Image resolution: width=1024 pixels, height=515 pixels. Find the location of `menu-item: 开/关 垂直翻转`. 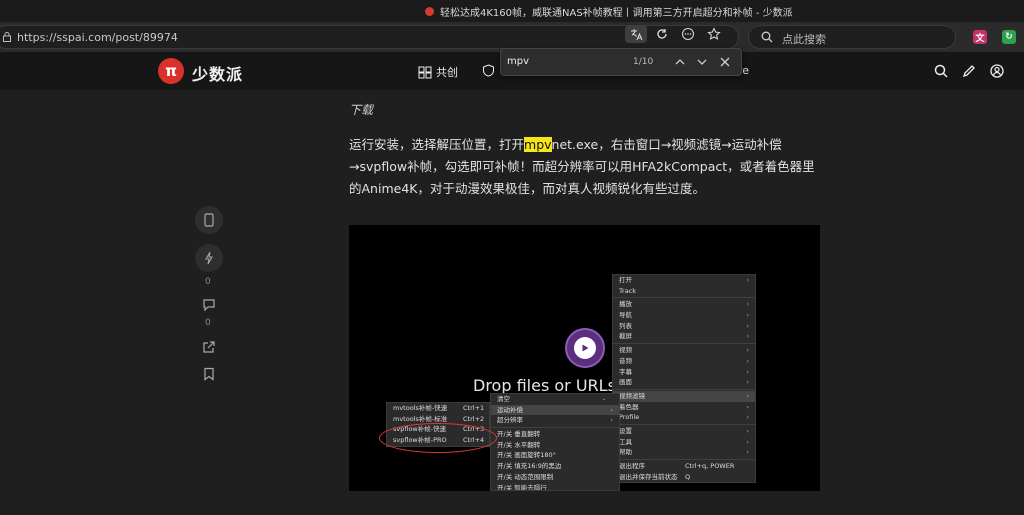

menu-item: 开/关 垂直翻转 is located at coordinates (555, 434).